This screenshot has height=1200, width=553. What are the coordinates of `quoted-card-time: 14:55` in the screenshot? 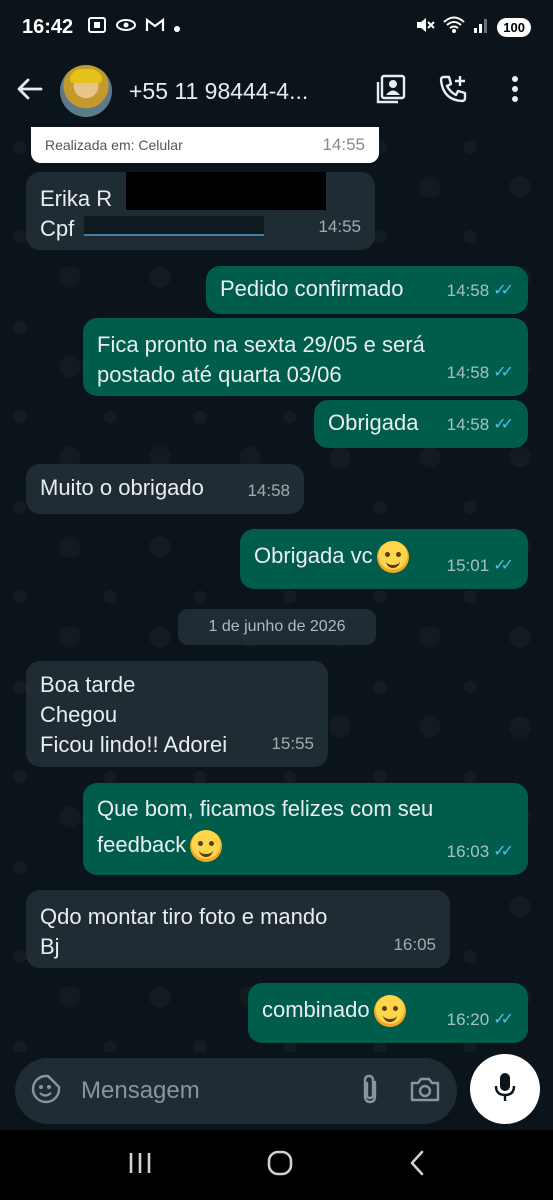 It's located at (343, 144).